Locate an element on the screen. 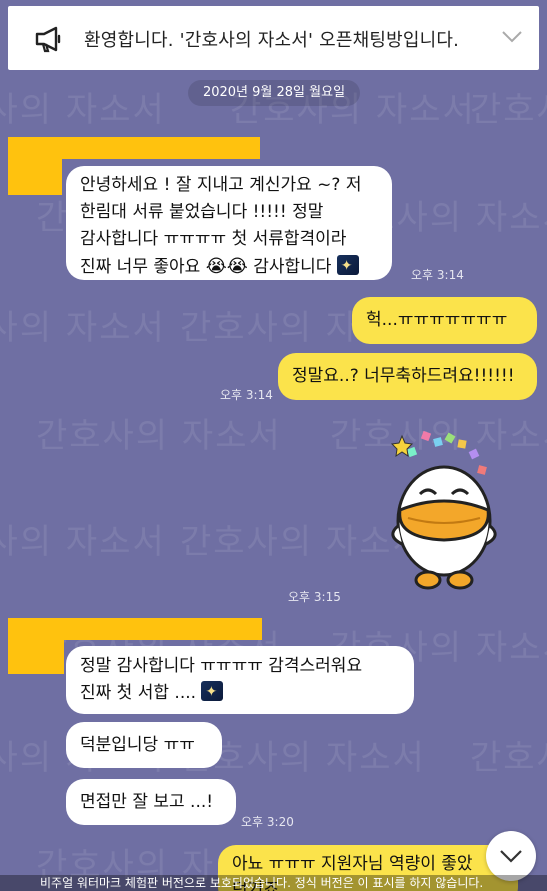 The height and width of the screenshot is (891, 547). sticker-image is located at coordinates (444, 511).